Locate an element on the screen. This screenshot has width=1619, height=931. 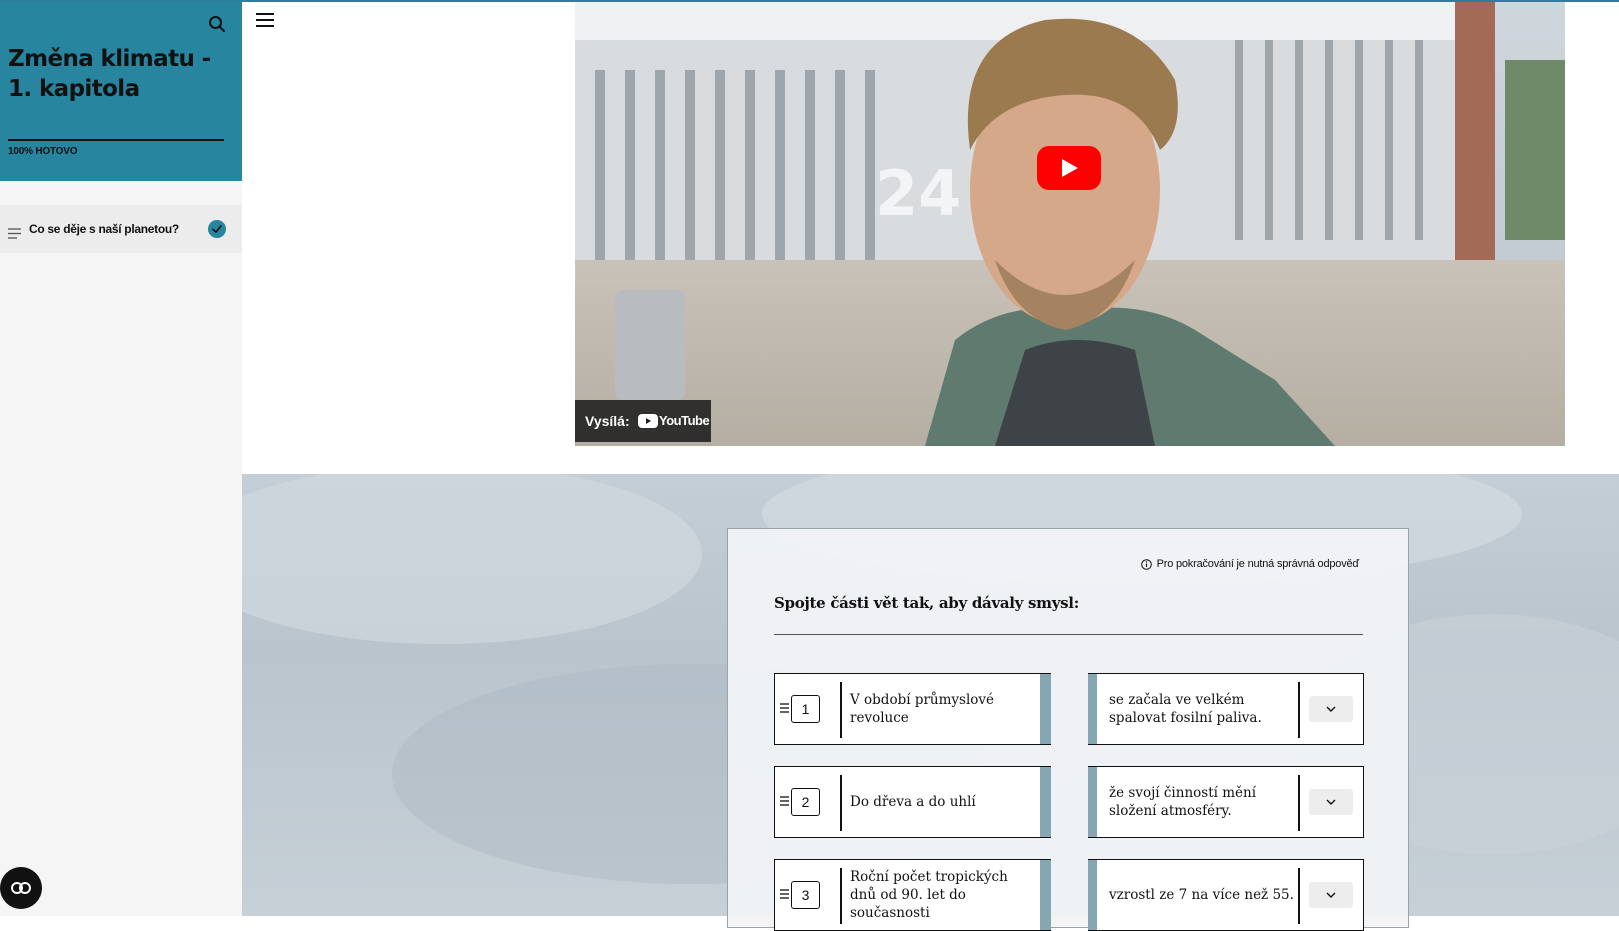
question-divider is located at coordinates (1068, 634).